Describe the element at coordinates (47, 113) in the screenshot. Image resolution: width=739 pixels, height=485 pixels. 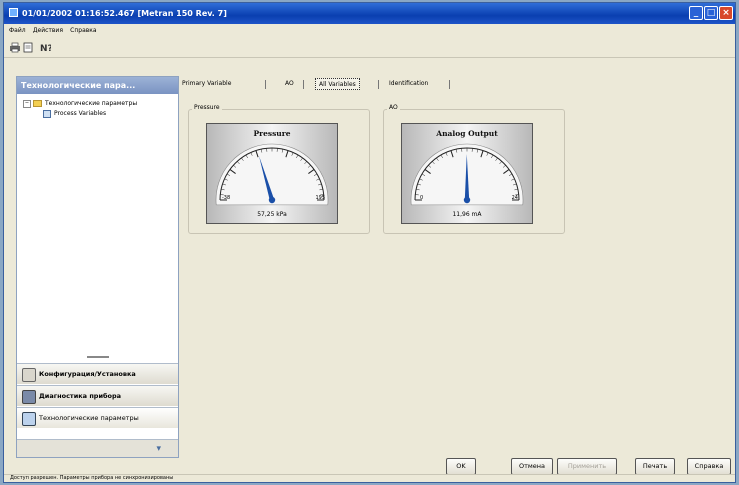
I see `document-icon` at that location.